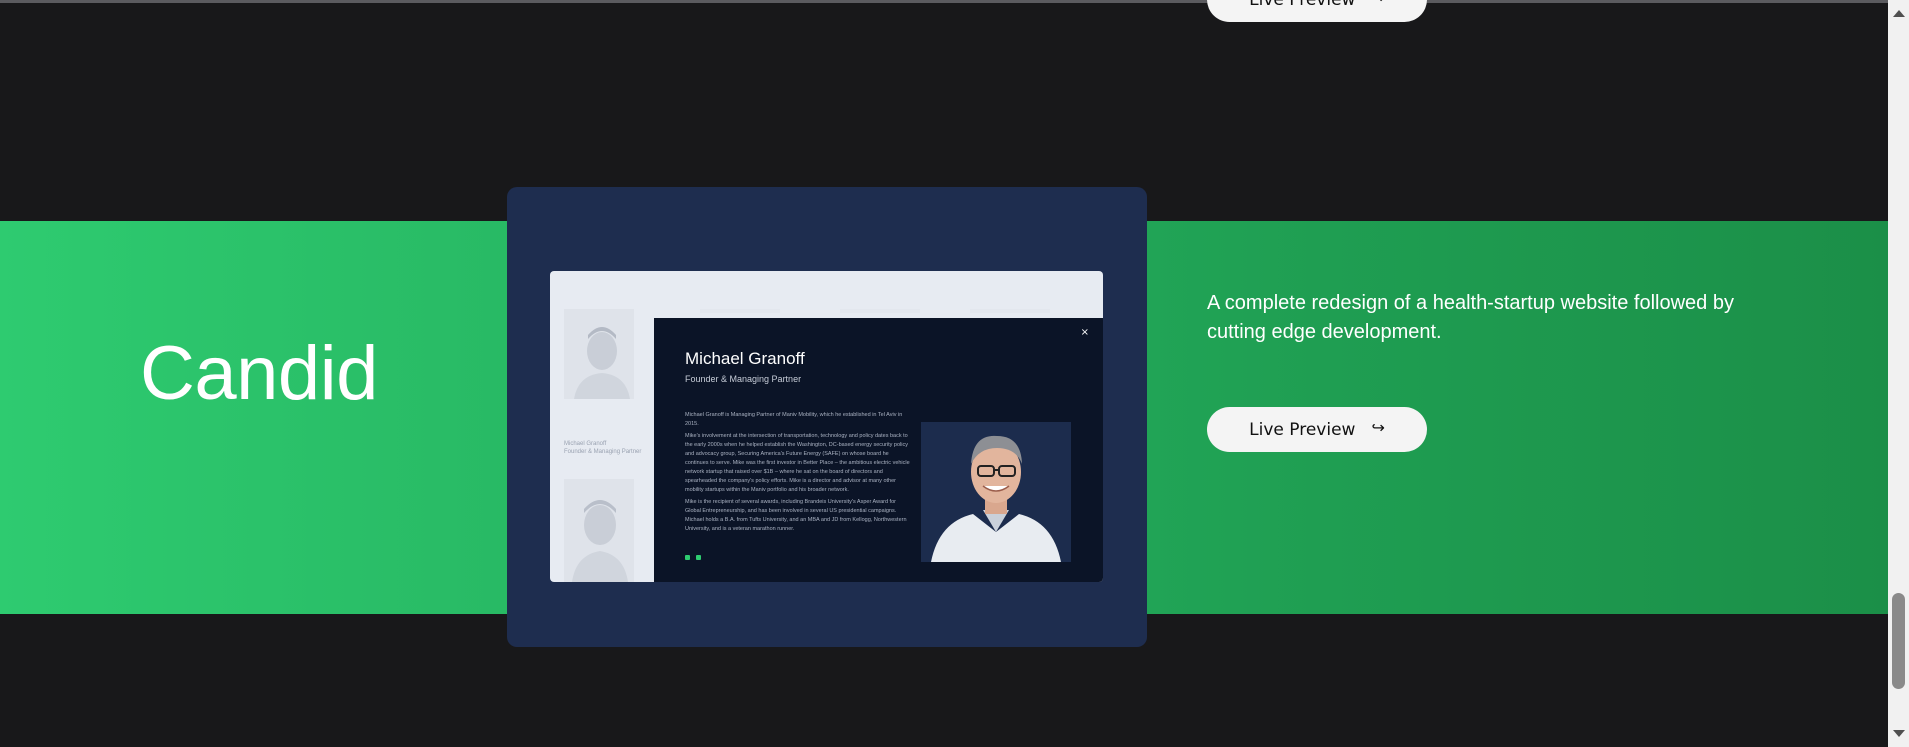 The height and width of the screenshot is (747, 1909). I want to click on modal-portrait, so click(996, 492).